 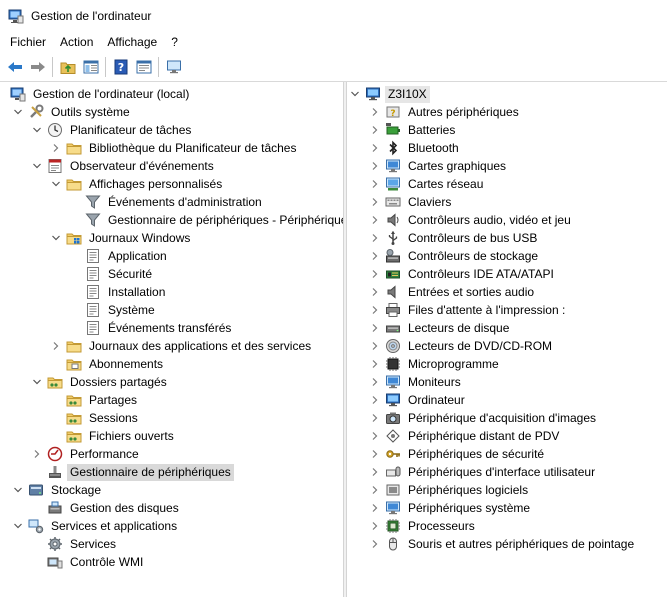 I want to click on help-button: ?, so click(x=120, y=67).